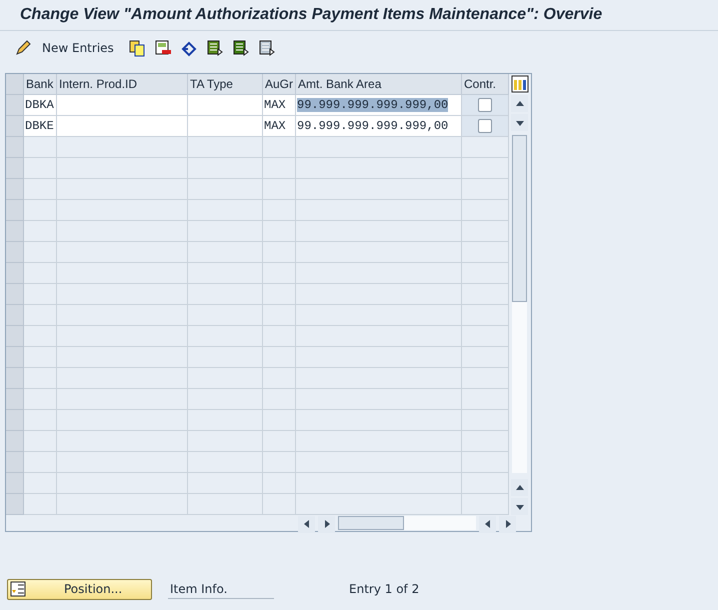 This screenshot has width=718, height=610. What do you see at coordinates (189, 48) in the screenshot?
I see `undo-icon` at bounding box center [189, 48].